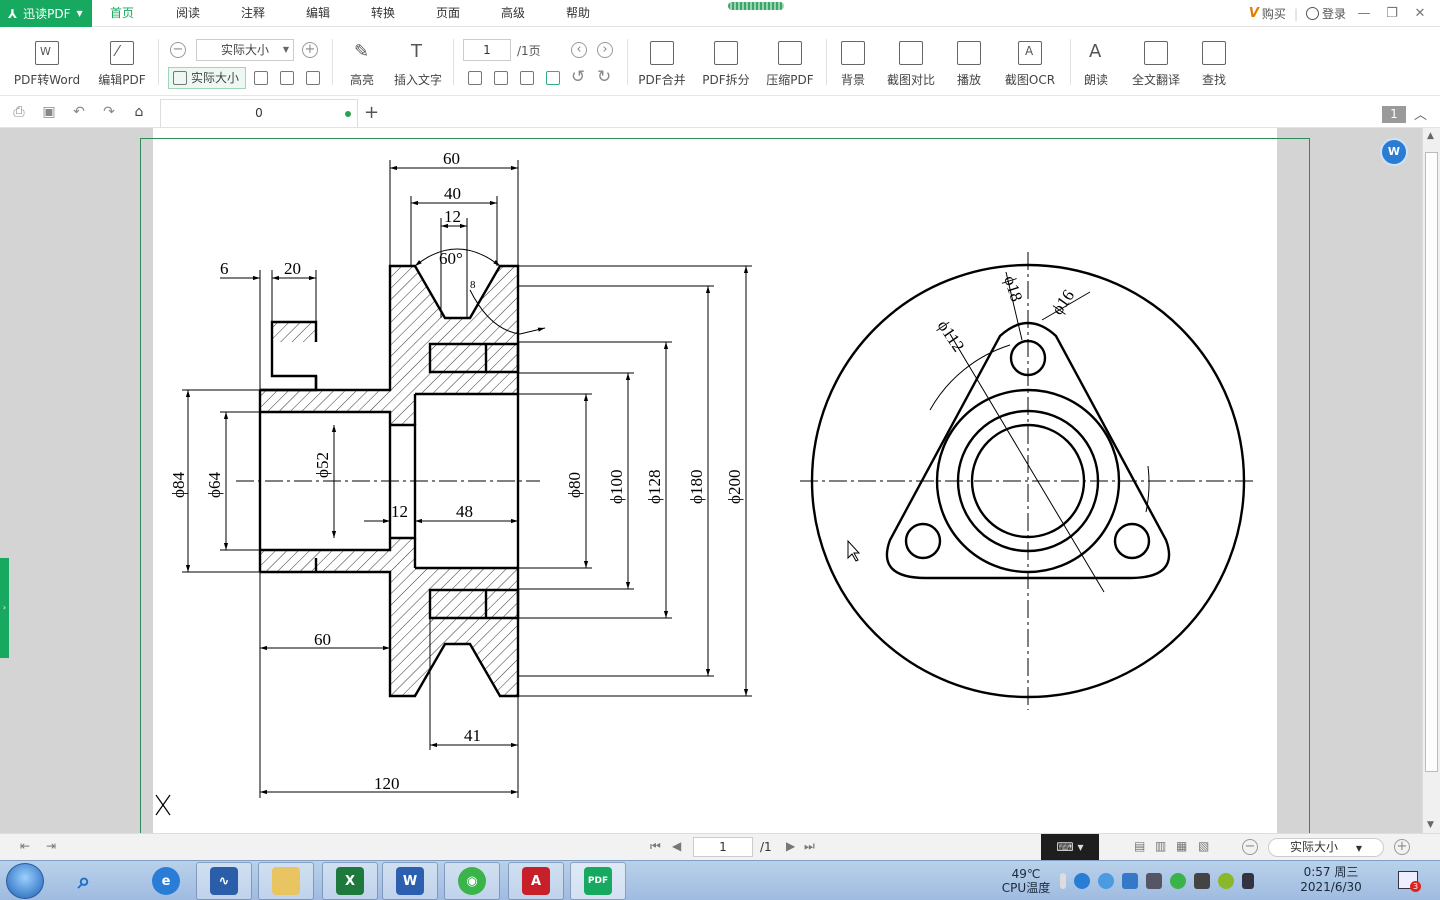 The width and height of the screenshot is (1440, 900). What do you see at coordinates (1430, 825) in the screenshot?
I see `scroll-down-icon: ▼` at bounding box center [1430, 825].